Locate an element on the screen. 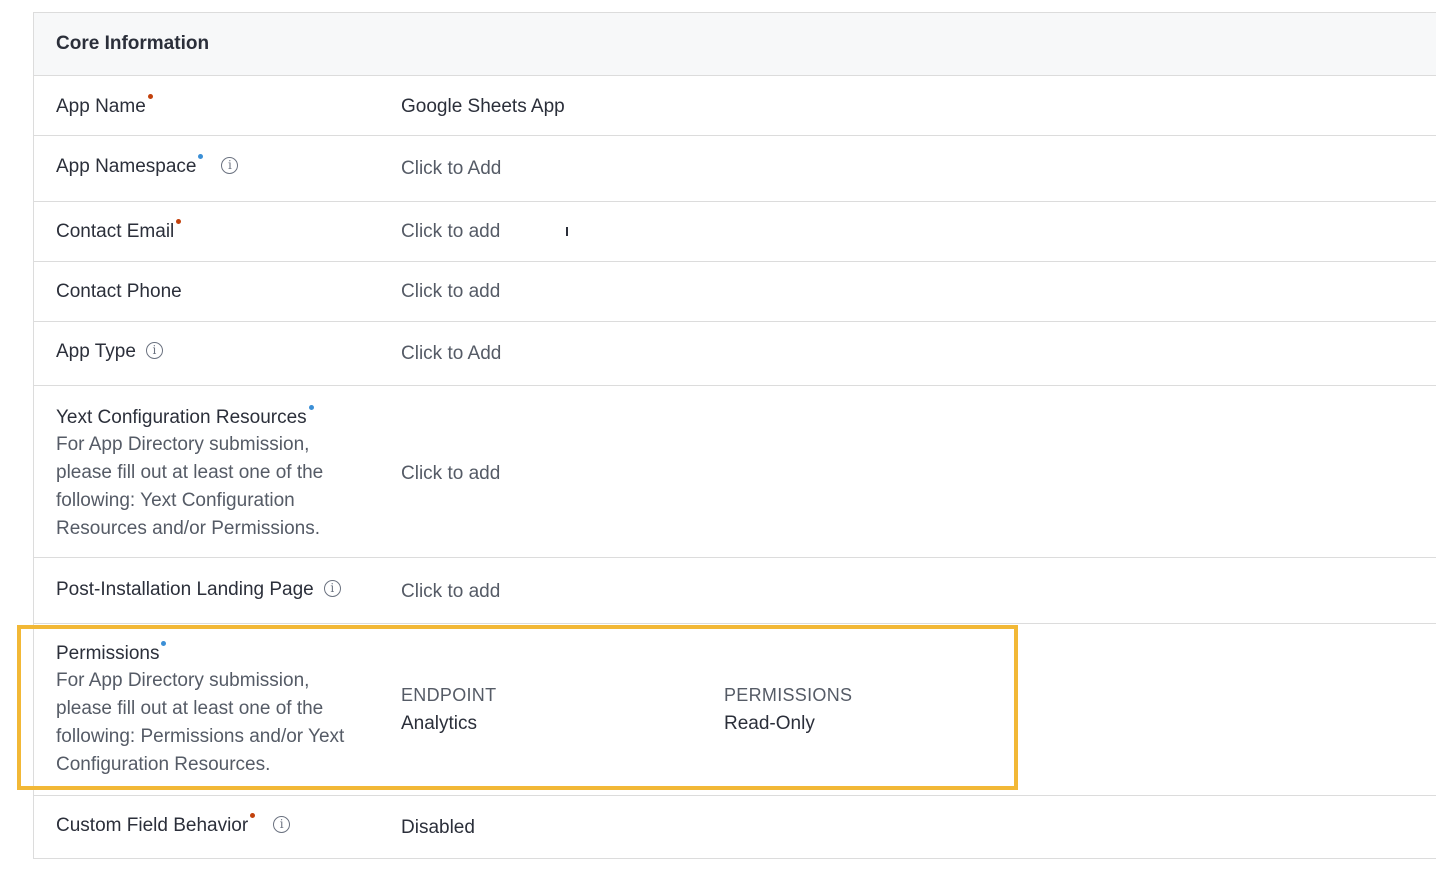  app-type-label: App Type i is located at coordinates (109, 352).